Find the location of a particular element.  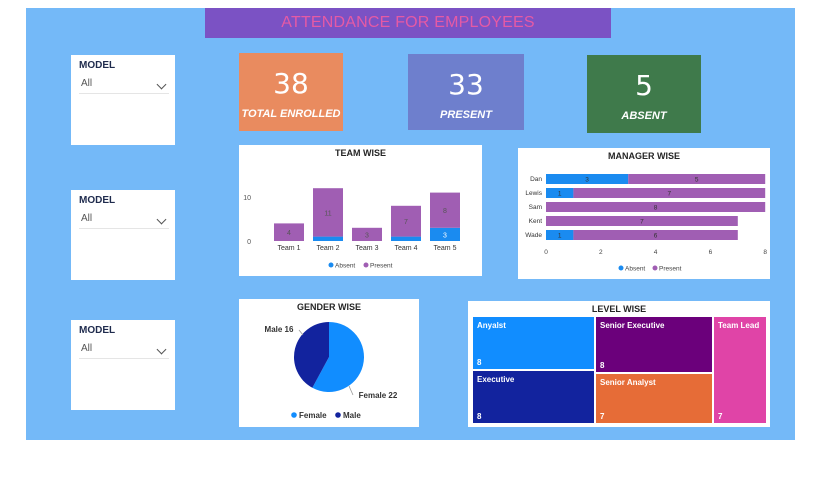

kpi-value: 33 is located at coordinates (466, 84).